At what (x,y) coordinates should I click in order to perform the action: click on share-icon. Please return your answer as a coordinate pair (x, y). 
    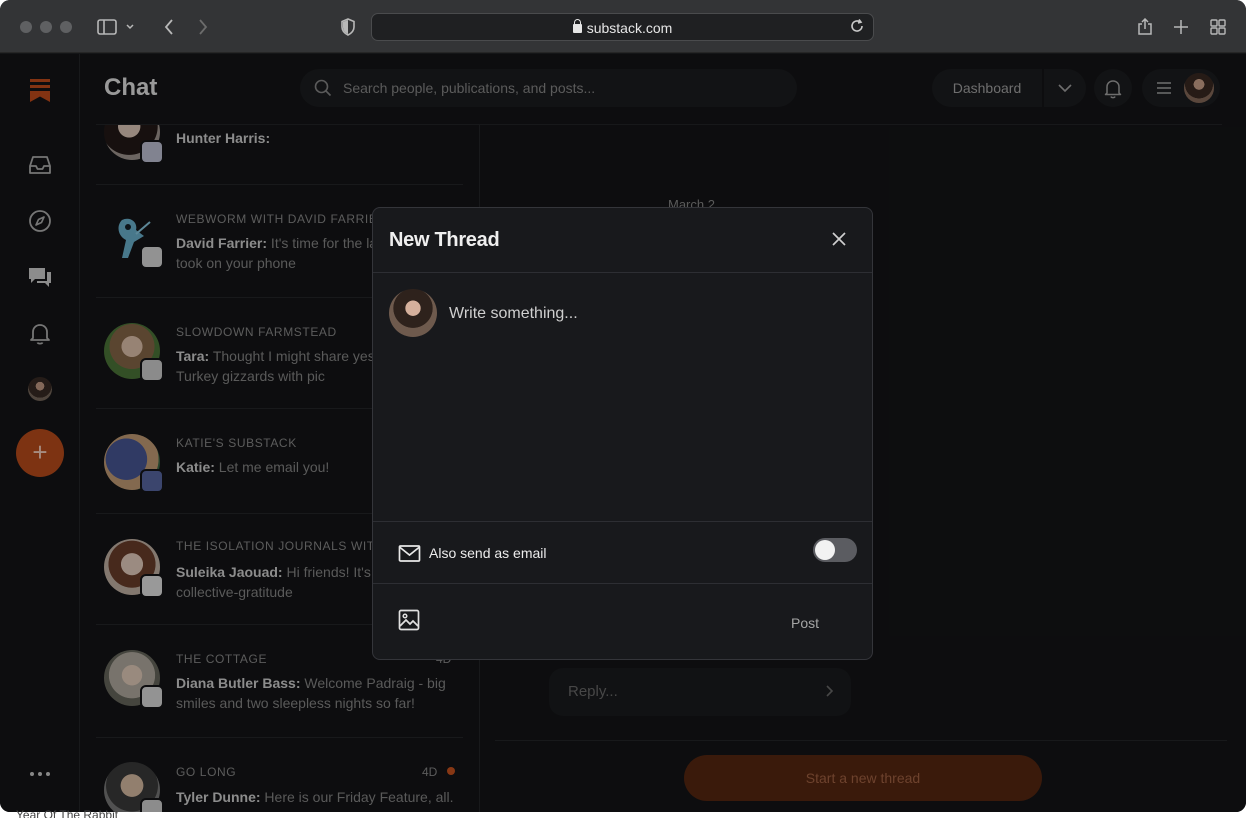
    Looking at the image, I should click on (1145, 27).